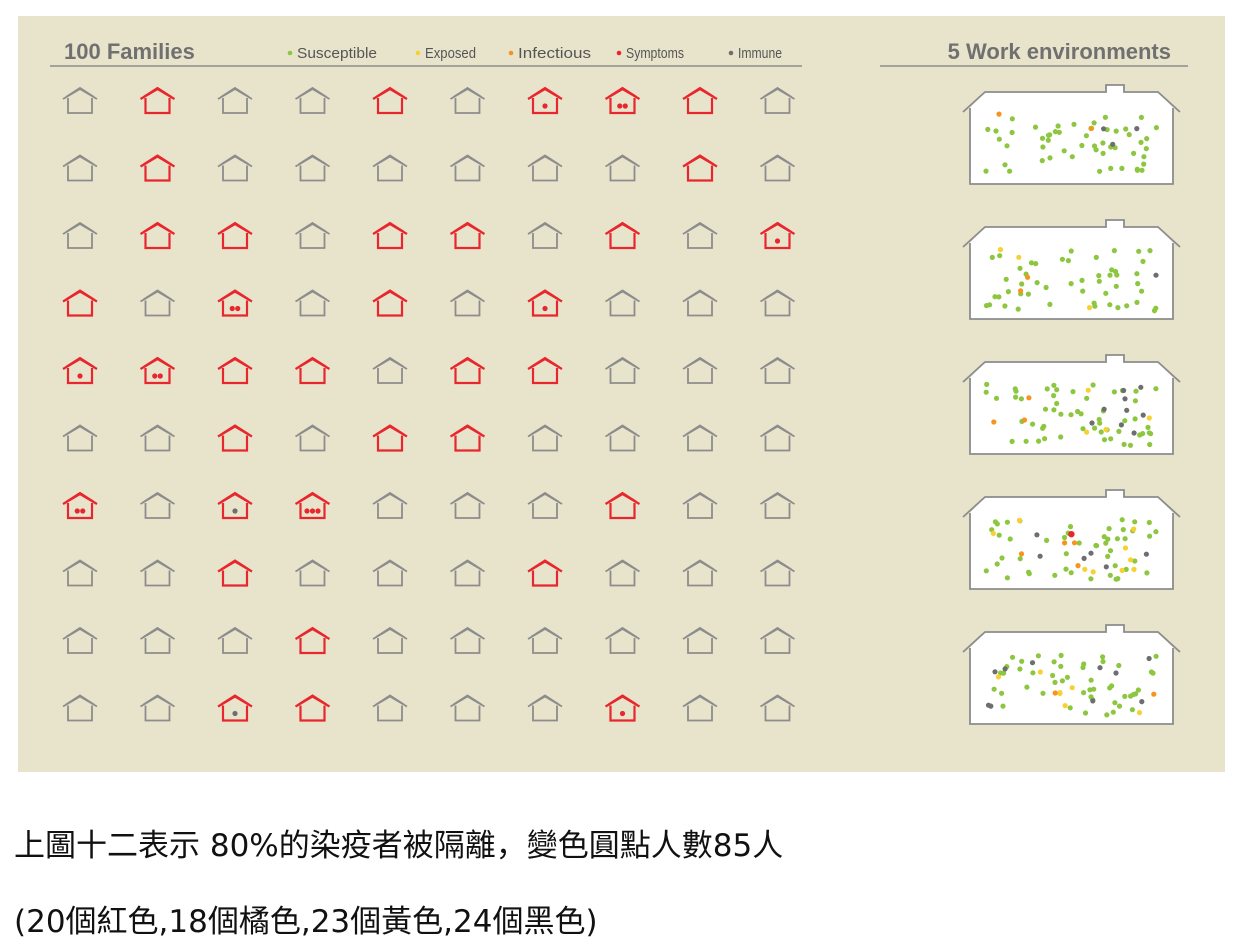 The height and width of the screenshot is (945, 1239). I want to click on person-dot-red, so click(1071, 534).